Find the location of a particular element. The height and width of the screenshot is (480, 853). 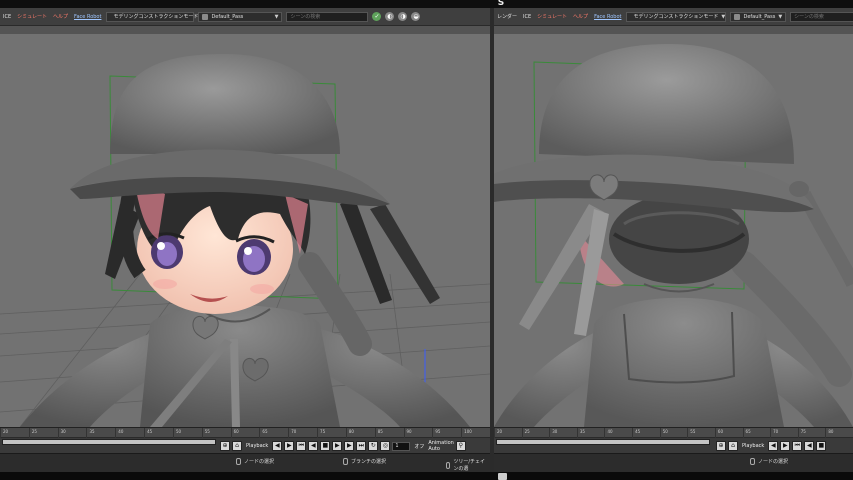

timeline-tick-label: 90 is located at coordinates (409, 431).